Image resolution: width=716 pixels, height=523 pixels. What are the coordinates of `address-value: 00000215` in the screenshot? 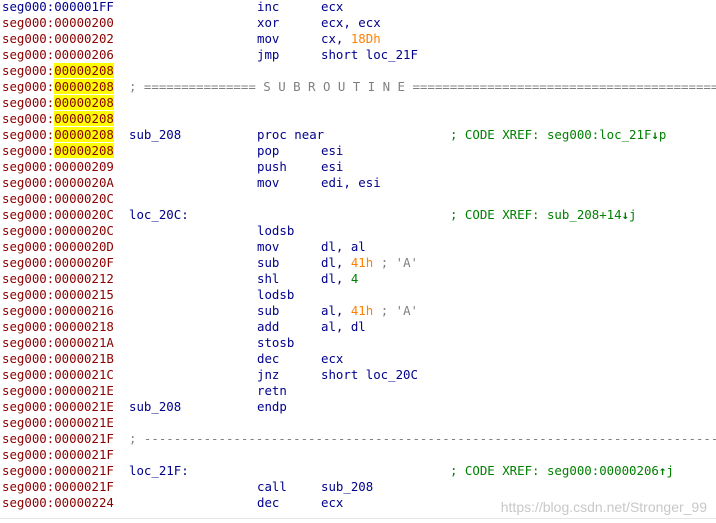 It's located at (84, 294).